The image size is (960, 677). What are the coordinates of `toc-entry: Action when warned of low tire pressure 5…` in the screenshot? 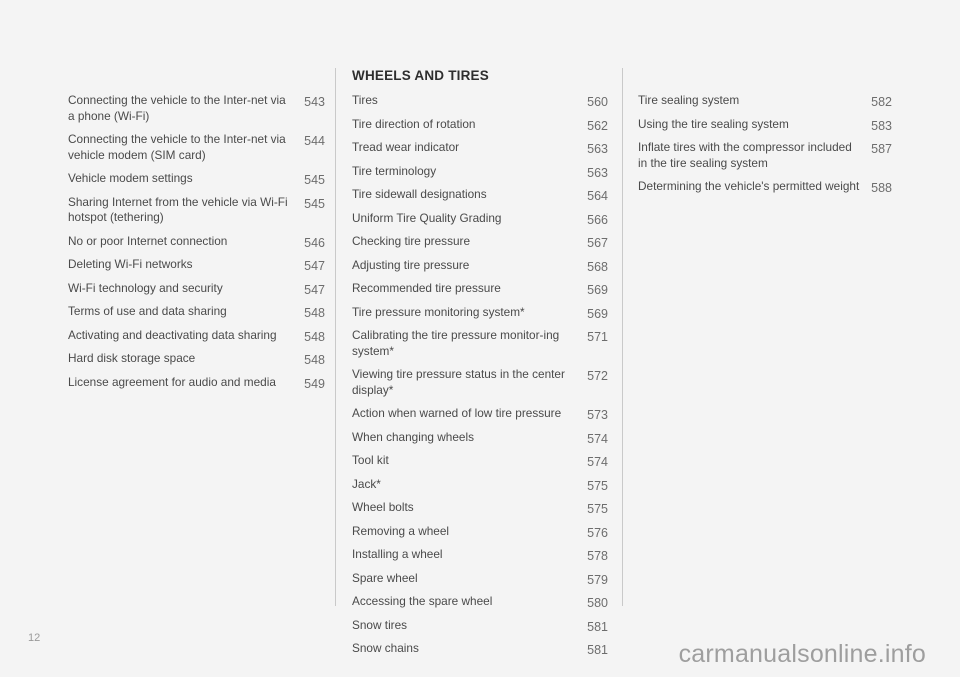 It's located at (480, 414).